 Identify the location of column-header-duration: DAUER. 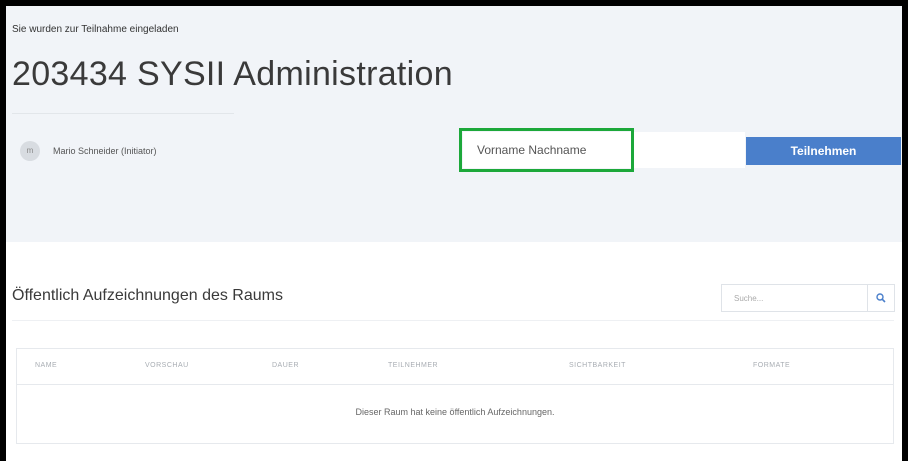
(285, 365).